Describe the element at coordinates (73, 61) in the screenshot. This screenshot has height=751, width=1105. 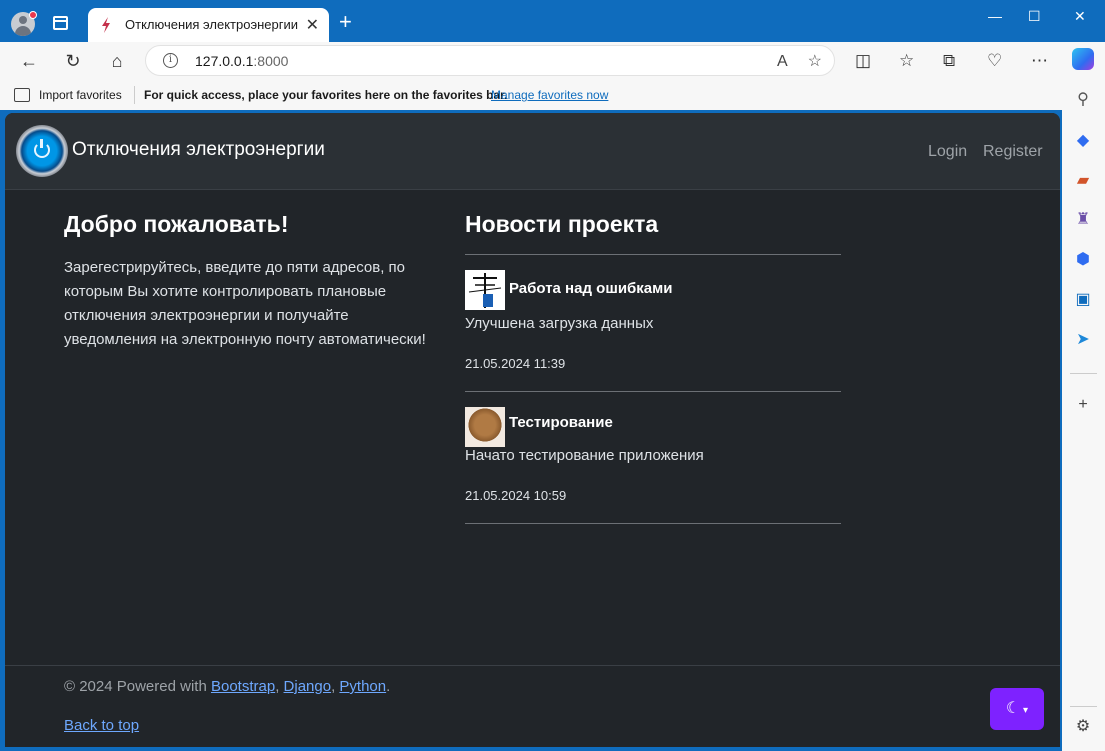
I see `refresh-icon: ↻` at that location.